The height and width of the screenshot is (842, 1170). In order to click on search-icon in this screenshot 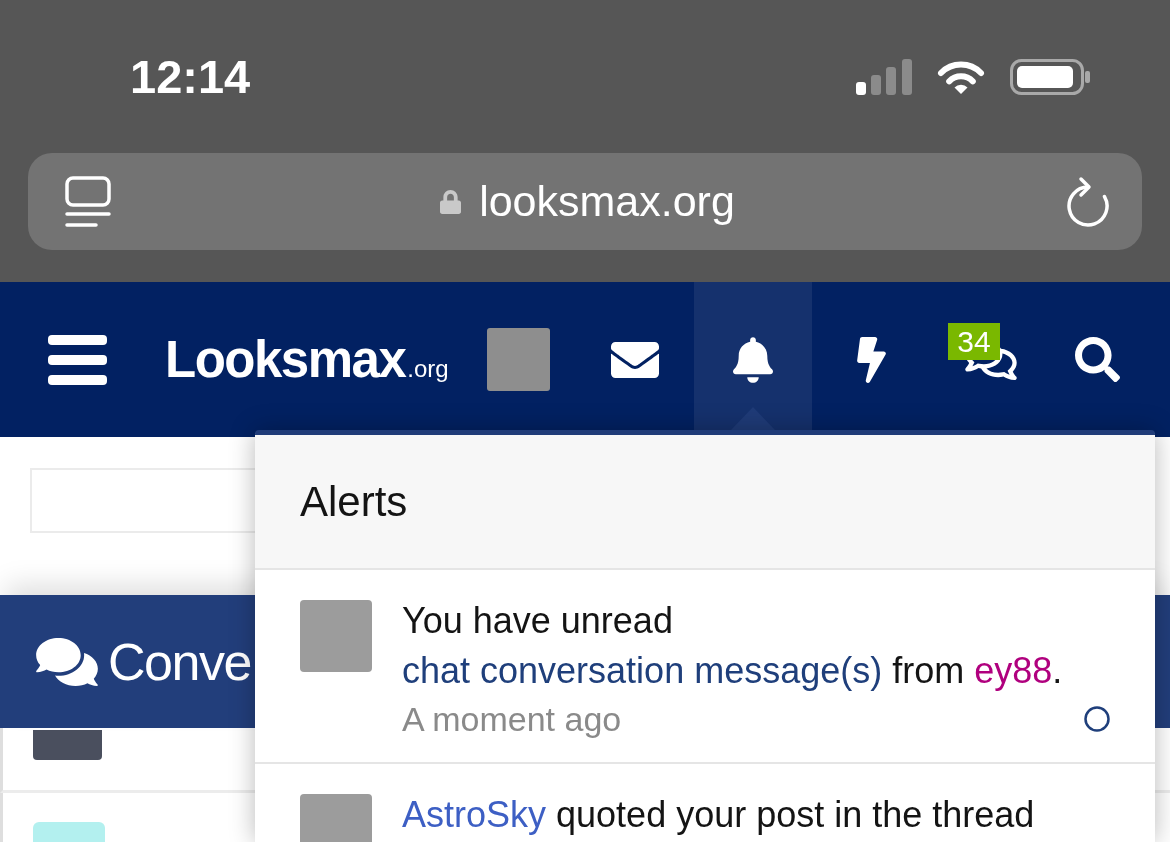, I will do `click(1097, 359)`.